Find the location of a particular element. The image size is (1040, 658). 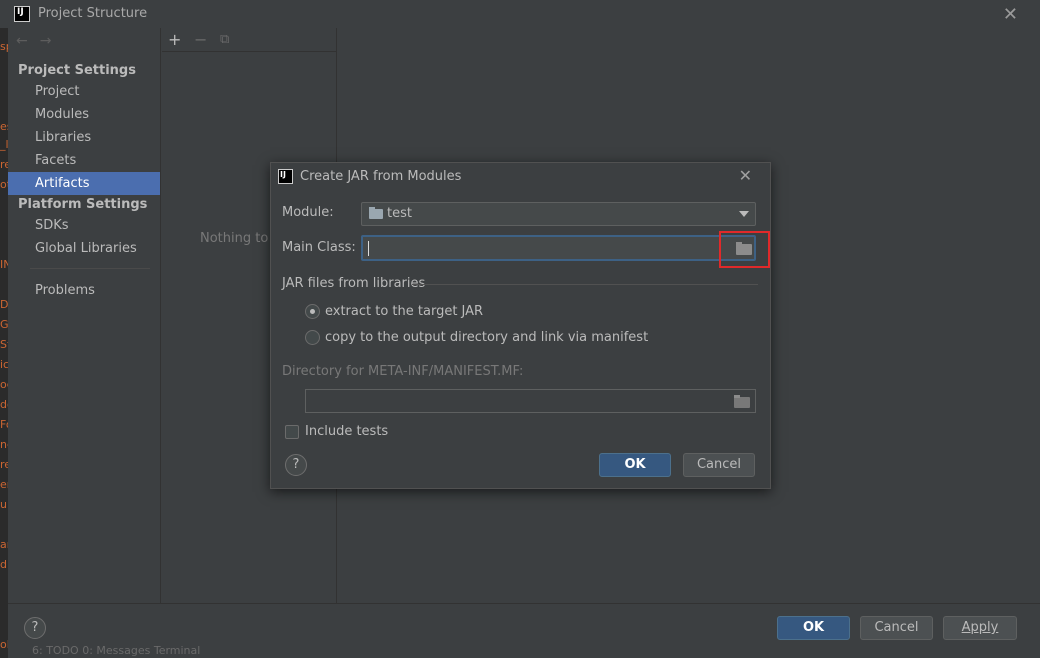

dialog-help-button: ? is located at coordinates (296, 465).